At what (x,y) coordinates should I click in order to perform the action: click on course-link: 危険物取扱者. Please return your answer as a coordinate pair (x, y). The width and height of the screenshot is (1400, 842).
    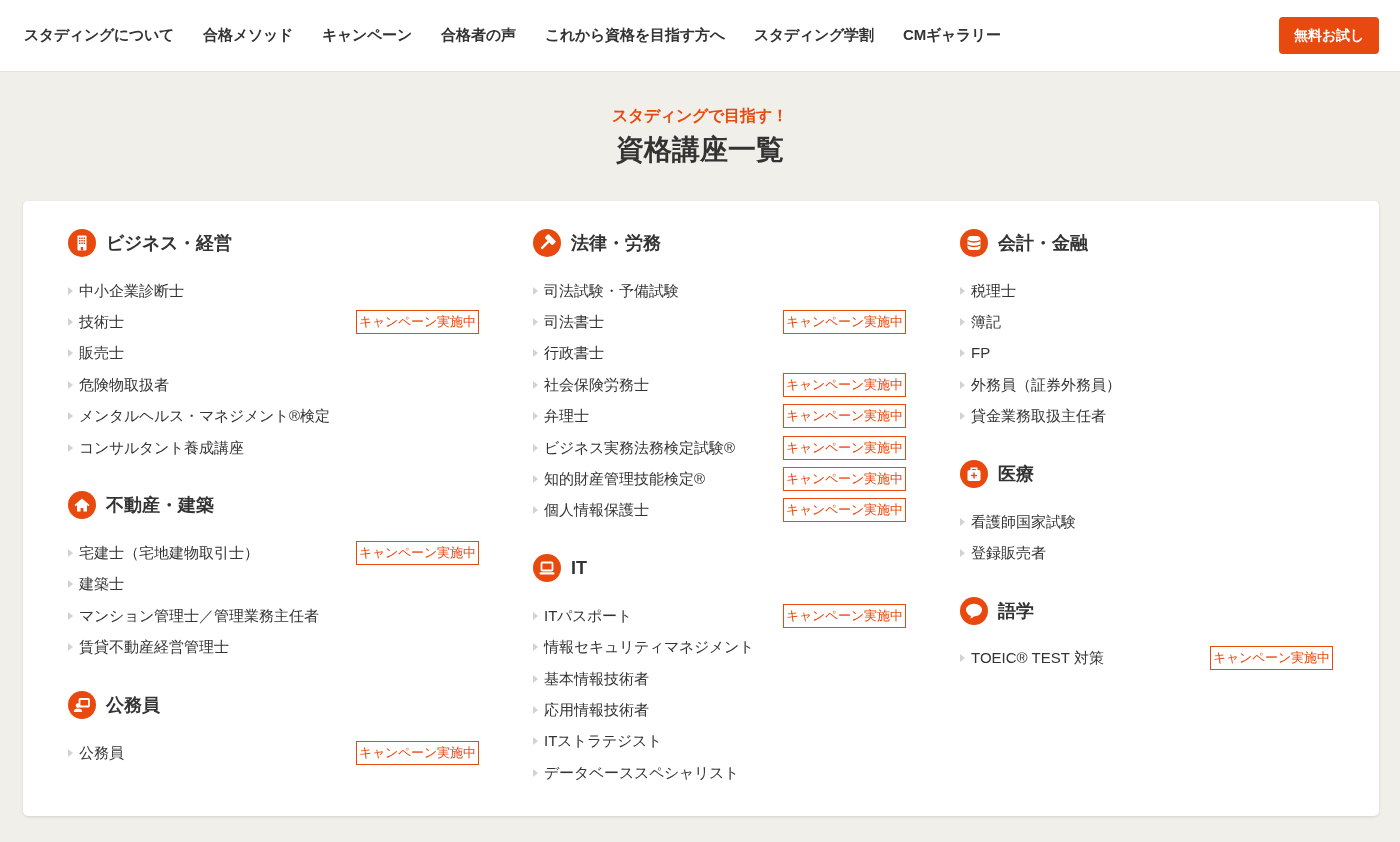
    Looking at the image, I should click on (118, 384).